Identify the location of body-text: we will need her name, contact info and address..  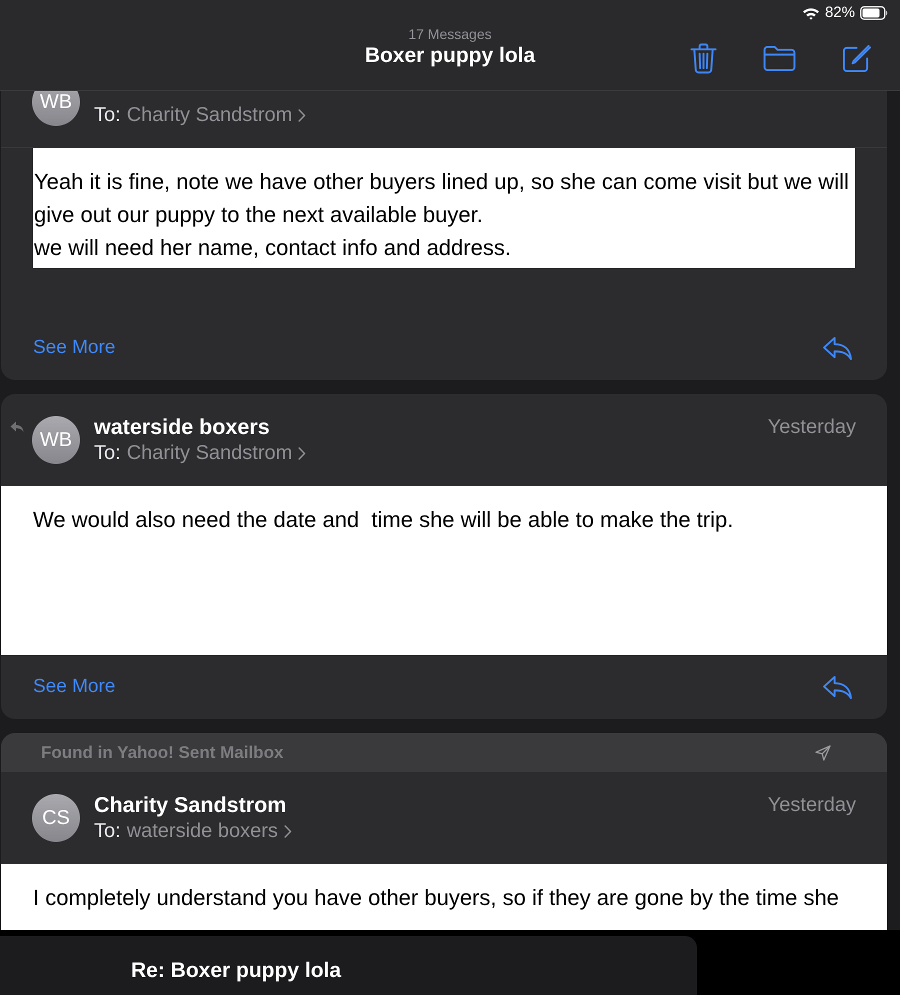
(273, 248).